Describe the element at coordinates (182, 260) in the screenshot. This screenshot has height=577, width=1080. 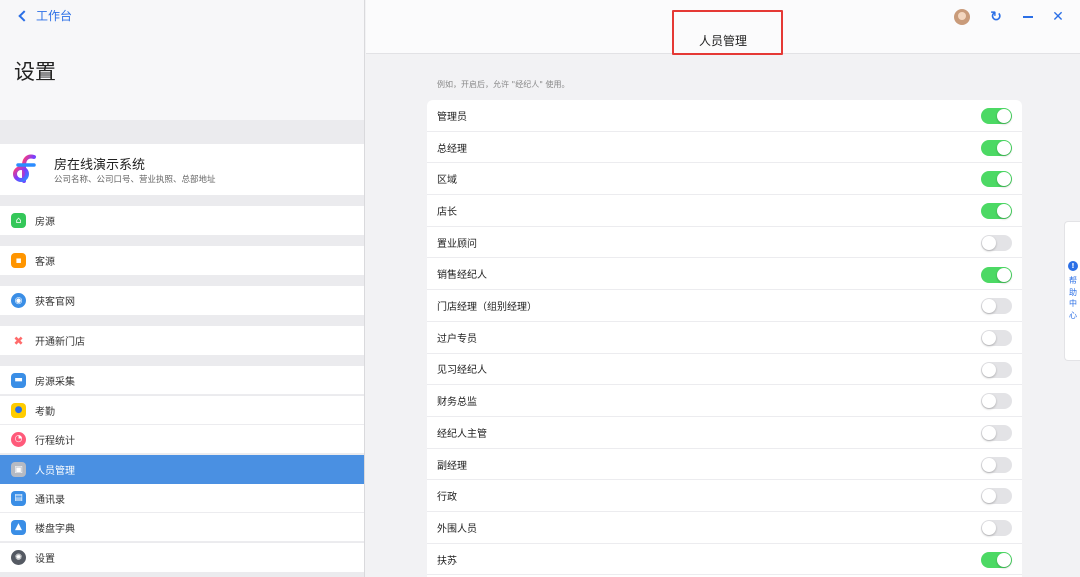
I see `menu-item-clients: ▪ 客源` at that location.